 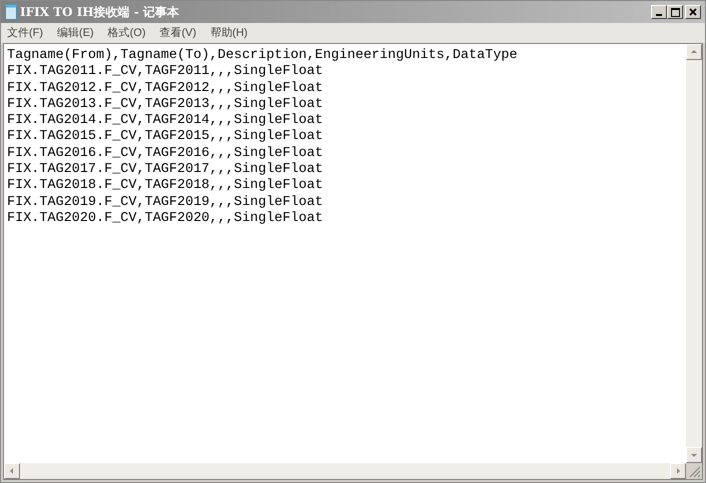 What do you see at coordinates (694, 52) in the screenshot?
I see `scroll-up-button` at bounding box center [694, 52].